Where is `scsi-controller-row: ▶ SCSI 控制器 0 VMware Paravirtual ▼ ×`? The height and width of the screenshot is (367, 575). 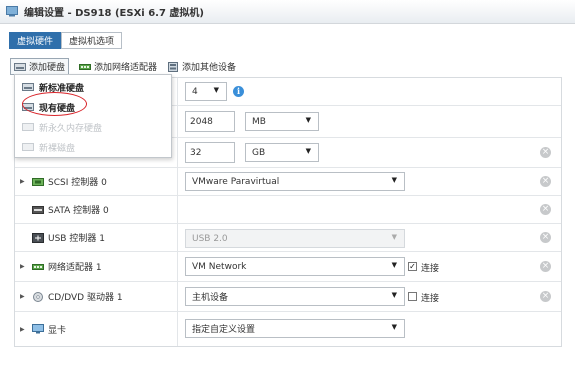 scsi-controller-row: ▶ SCSI 控制器 0 VMware Paravirtual ▼ × is located at coordinates (288, 182).